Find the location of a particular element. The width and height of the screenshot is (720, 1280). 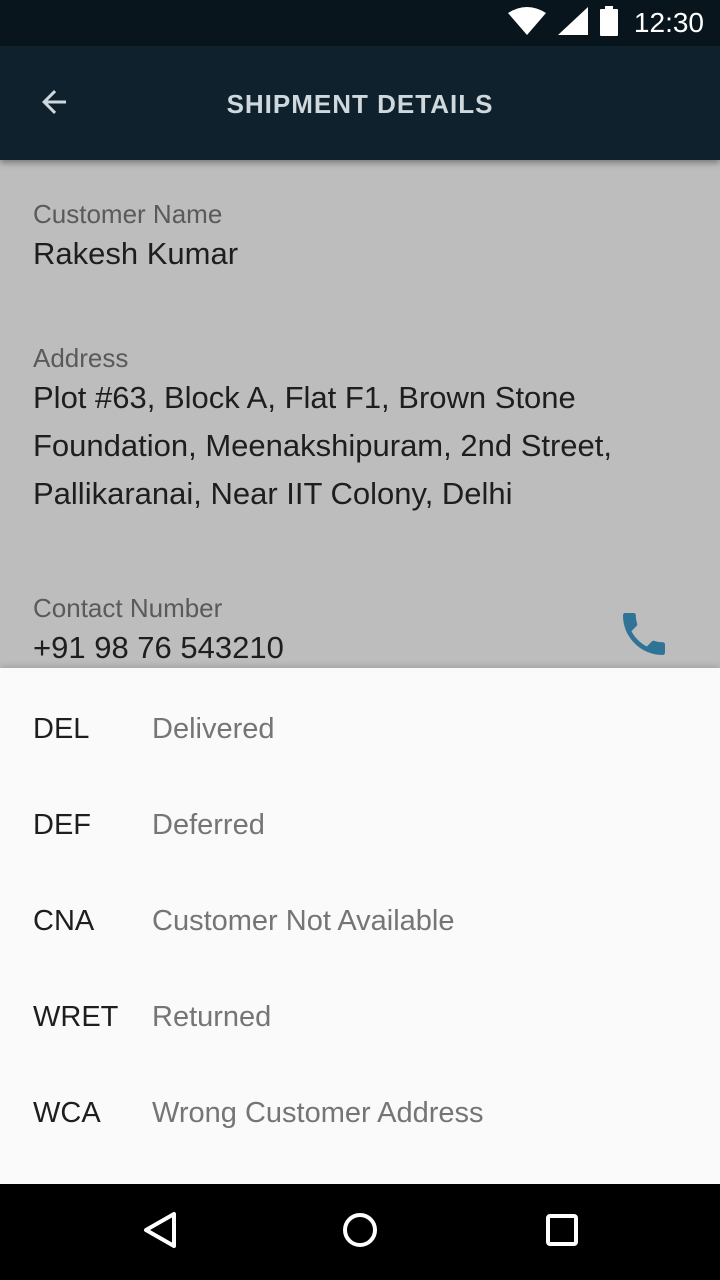

page-title: SHIPMENT DETAILS is located at coordinates (360, 104).